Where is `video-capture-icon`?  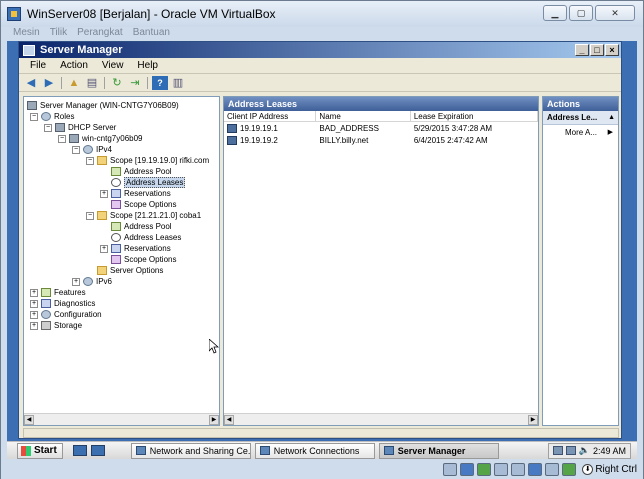 video-capture-icon is located at coordinates (552, 469).